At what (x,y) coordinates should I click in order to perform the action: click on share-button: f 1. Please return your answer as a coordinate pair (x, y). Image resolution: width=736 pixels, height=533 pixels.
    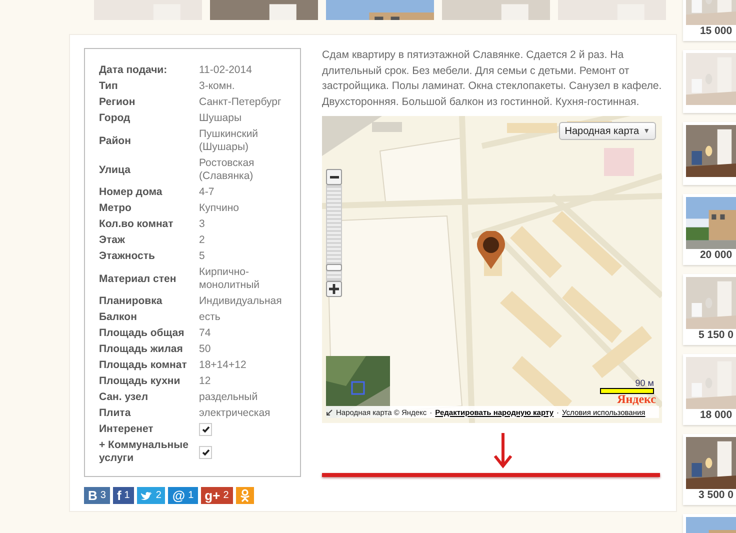
    Looking at the image, I should click on (123, 495).